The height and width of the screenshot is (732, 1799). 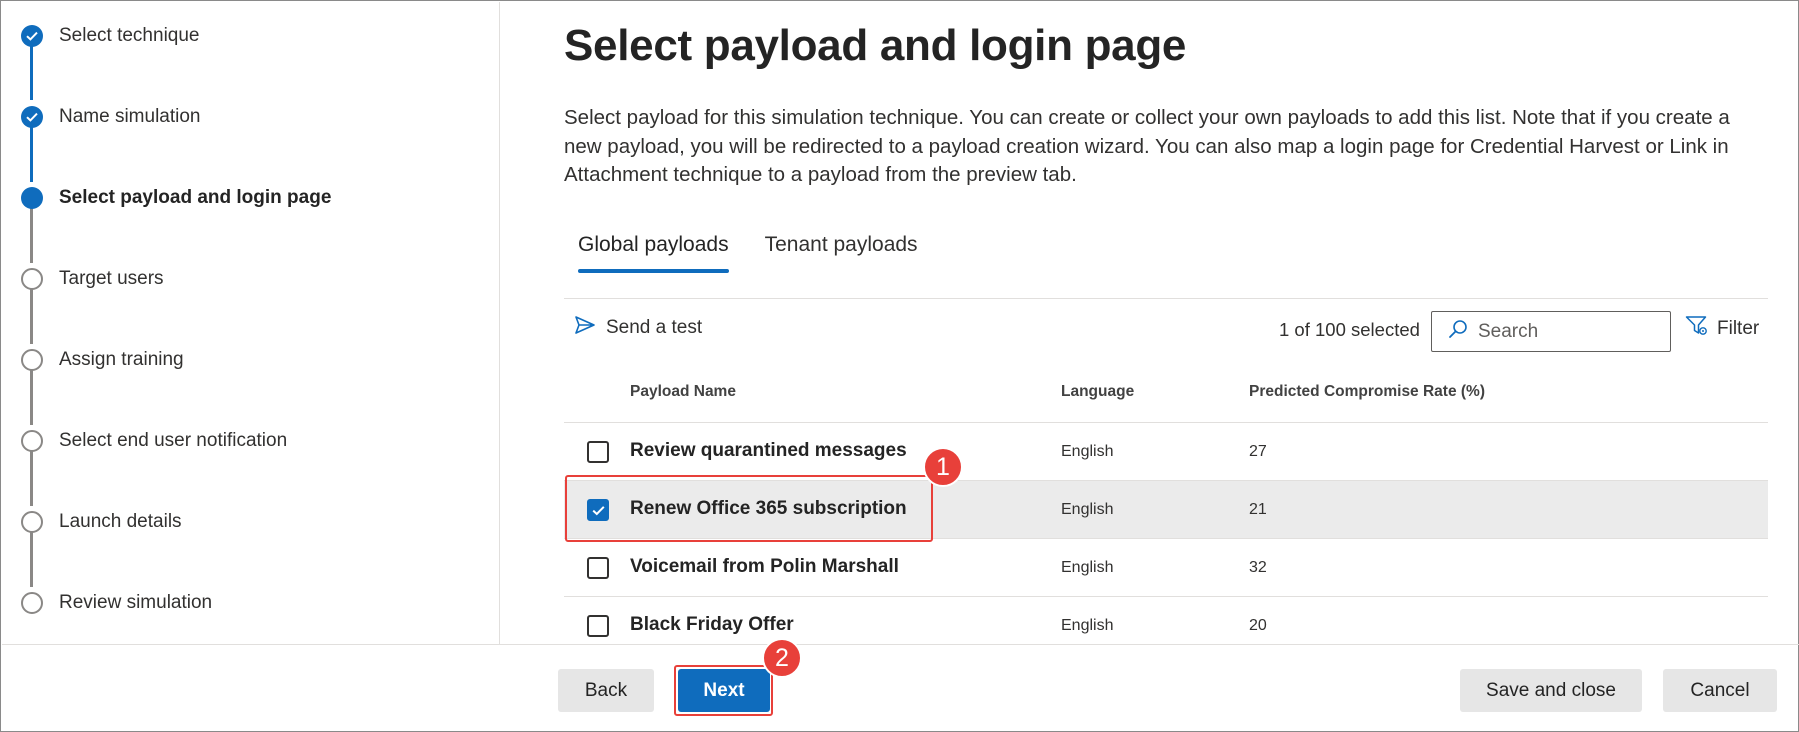 I want to click on search-box, so click(x=1551, y=331).